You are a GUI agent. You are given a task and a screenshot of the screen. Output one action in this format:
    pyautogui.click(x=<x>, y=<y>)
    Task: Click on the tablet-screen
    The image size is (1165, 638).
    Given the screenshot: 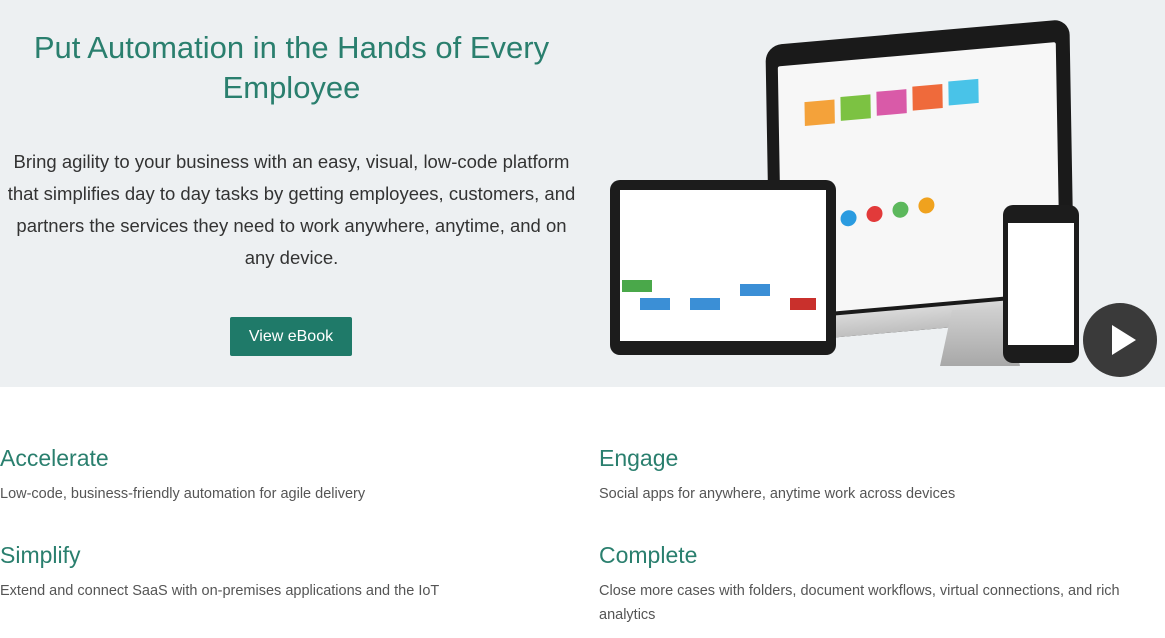 What is the action you would take?
    pyautogui.click(x=723, y=265)
    